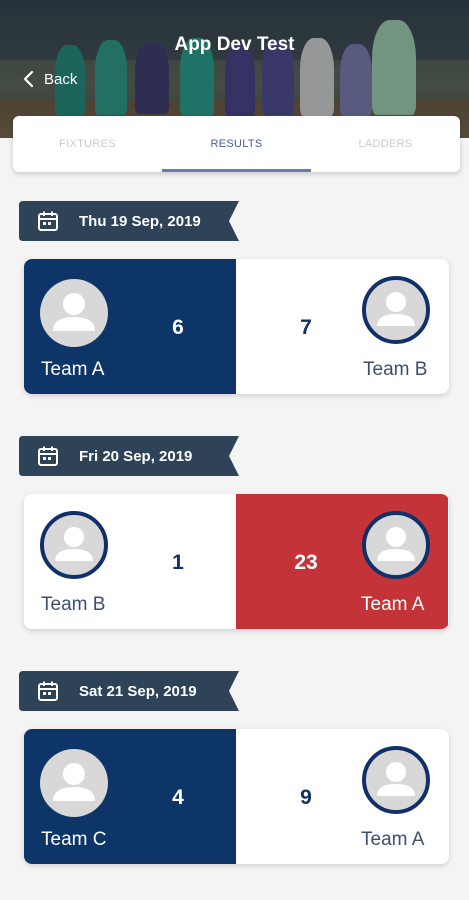 The image size is (469, 900). Describe the element at coordinates (234, 44) in the screenshot. I see `page-title: App Dev Test` at that location.